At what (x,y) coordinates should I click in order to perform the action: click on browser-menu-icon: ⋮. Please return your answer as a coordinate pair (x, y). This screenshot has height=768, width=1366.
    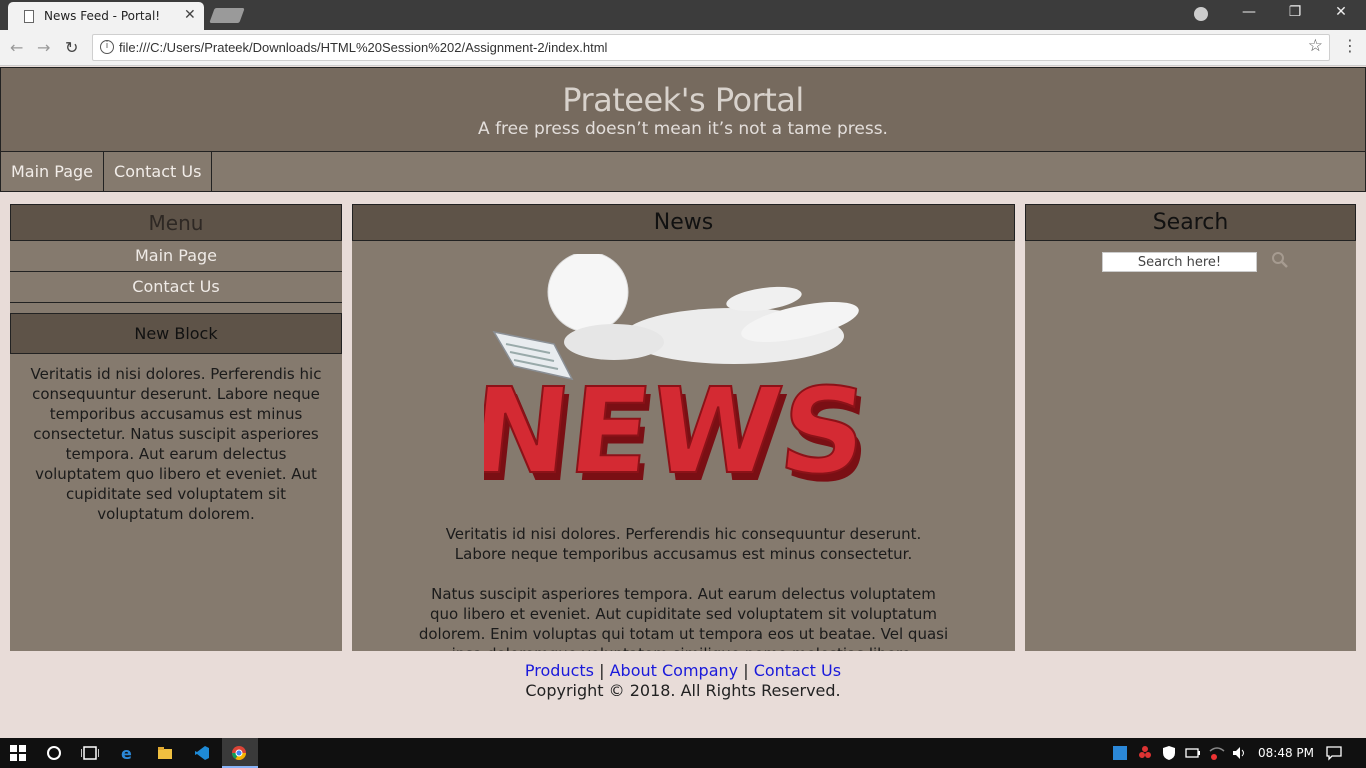
    Looking at the image, I should click on (1350, 45).